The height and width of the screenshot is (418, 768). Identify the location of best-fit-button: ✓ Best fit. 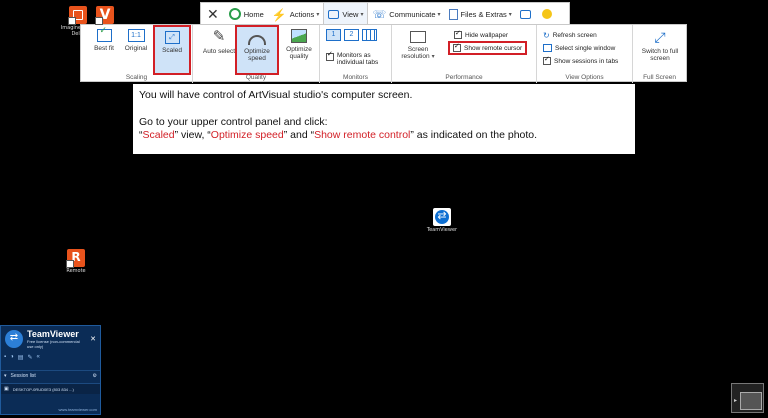
(104, 39).